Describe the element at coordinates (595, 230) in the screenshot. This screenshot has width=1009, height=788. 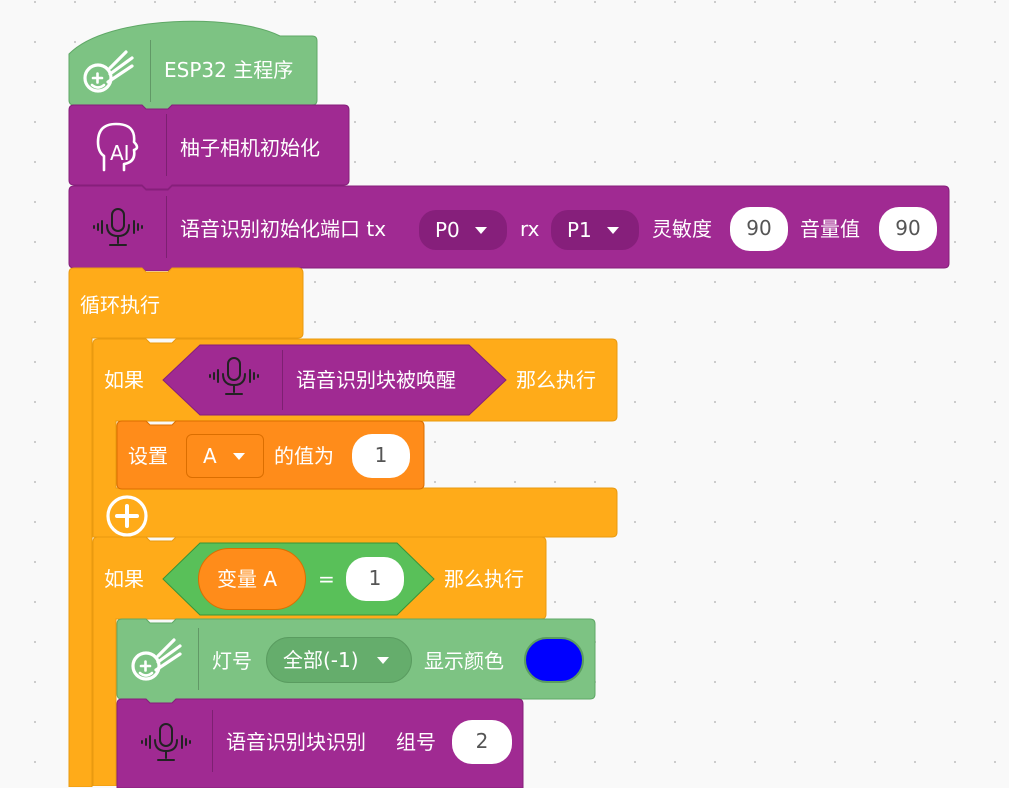
I see `rx-port-dropdown: P1` at that location.